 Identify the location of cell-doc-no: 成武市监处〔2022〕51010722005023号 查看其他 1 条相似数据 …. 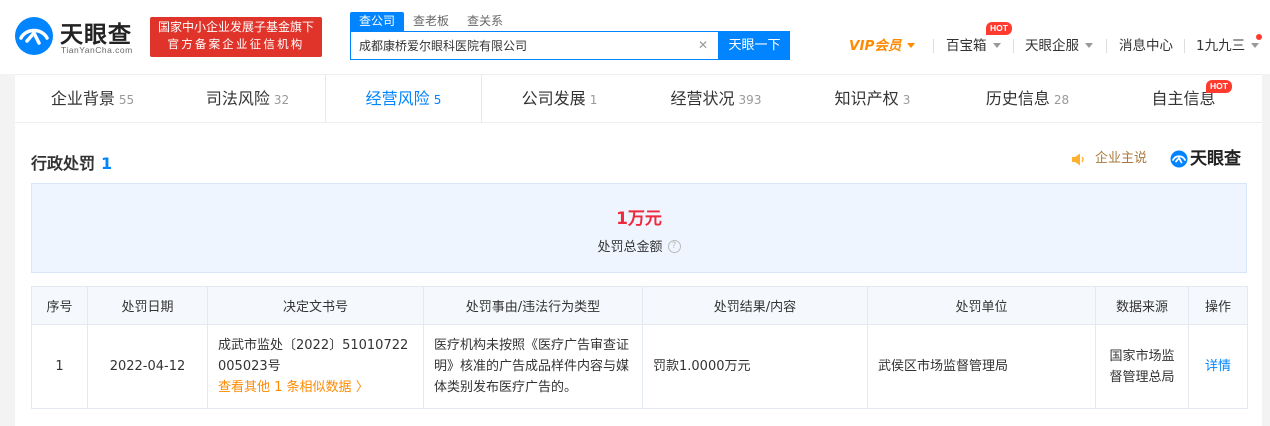
(315, 366).